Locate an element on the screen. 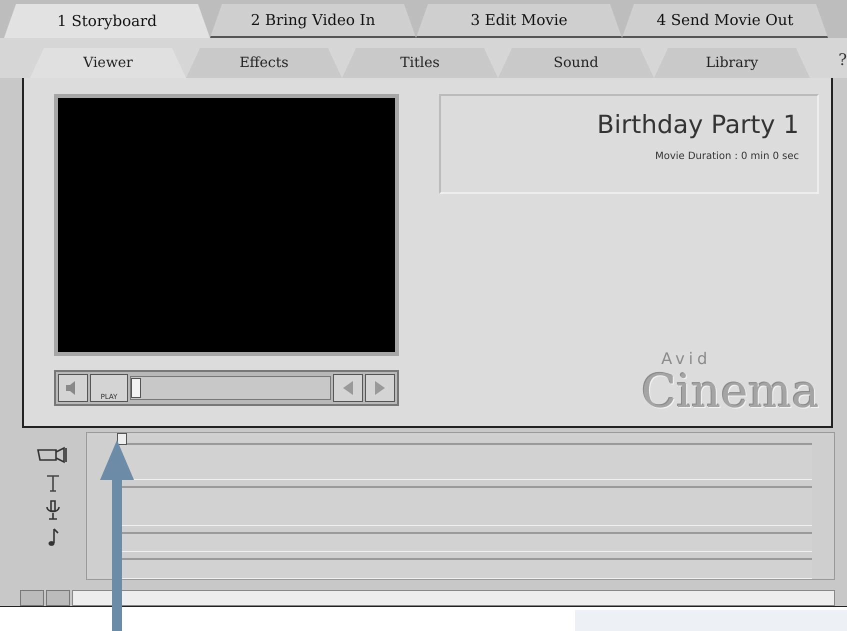 The width and height of the screenshot is (847, 631). step-tab: 3 Edit Movie is located at coordinates (519, 21).